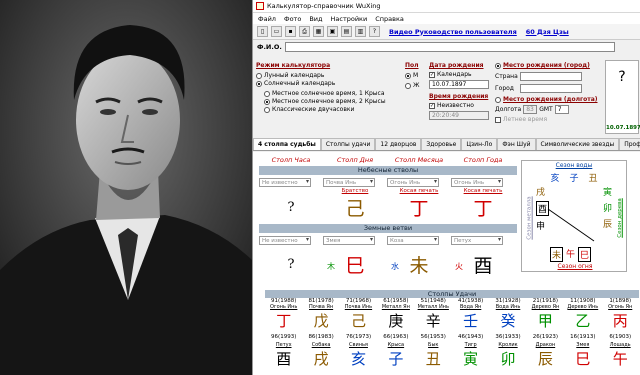  I want to click on city-select, so click(551, 88).